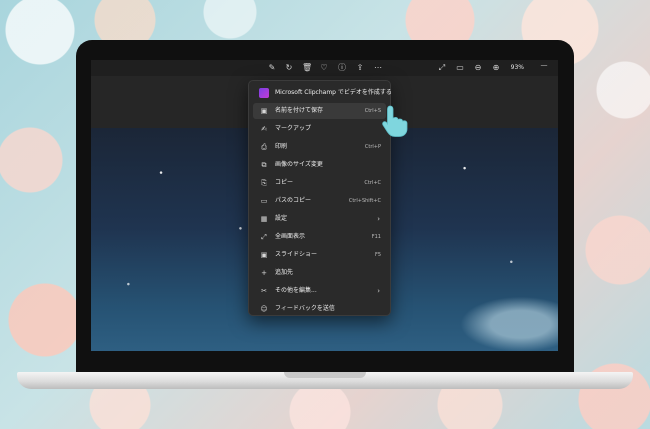  Describe the element at coordinates (333, 92) in the screenshot. I see `menu-item-label: Microsoft Clipchamp でビデオを作成する` at that location.